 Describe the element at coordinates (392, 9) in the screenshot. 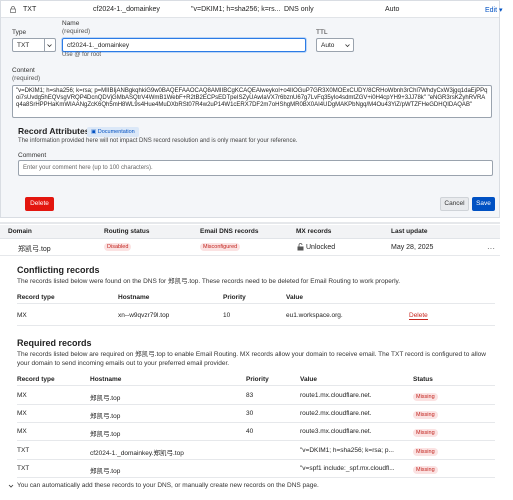

I see `record-ttl-cell: Auto` at that location.